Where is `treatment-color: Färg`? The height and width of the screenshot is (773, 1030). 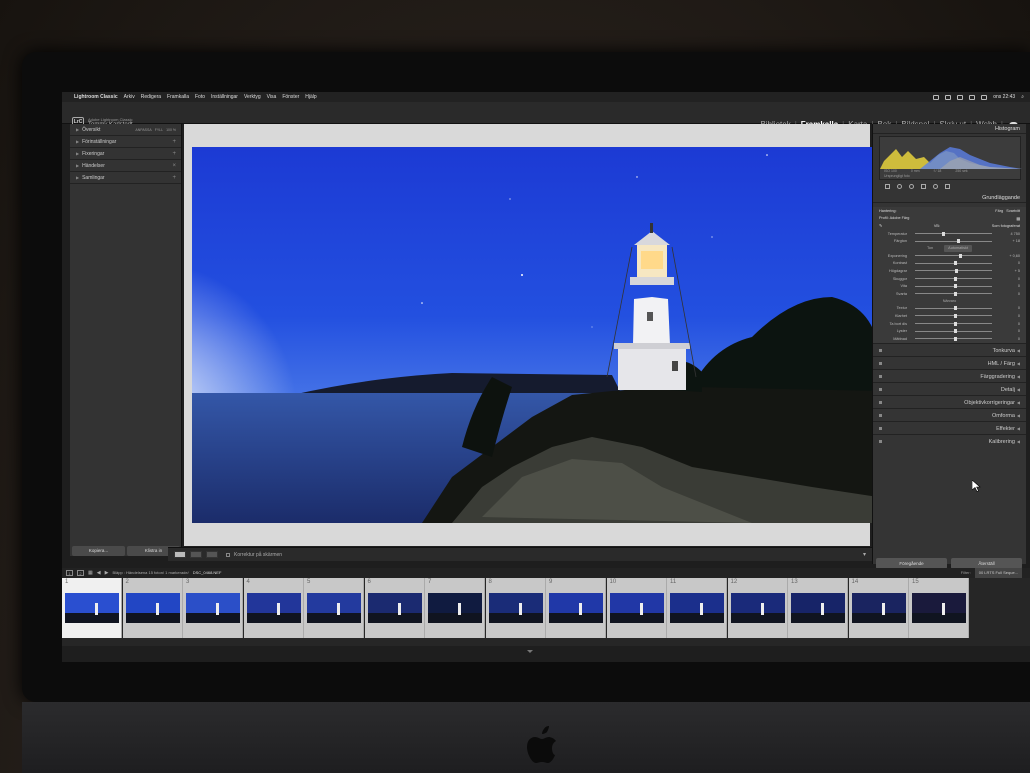
treatment-color: Färg is located at coordinates (999, 211).